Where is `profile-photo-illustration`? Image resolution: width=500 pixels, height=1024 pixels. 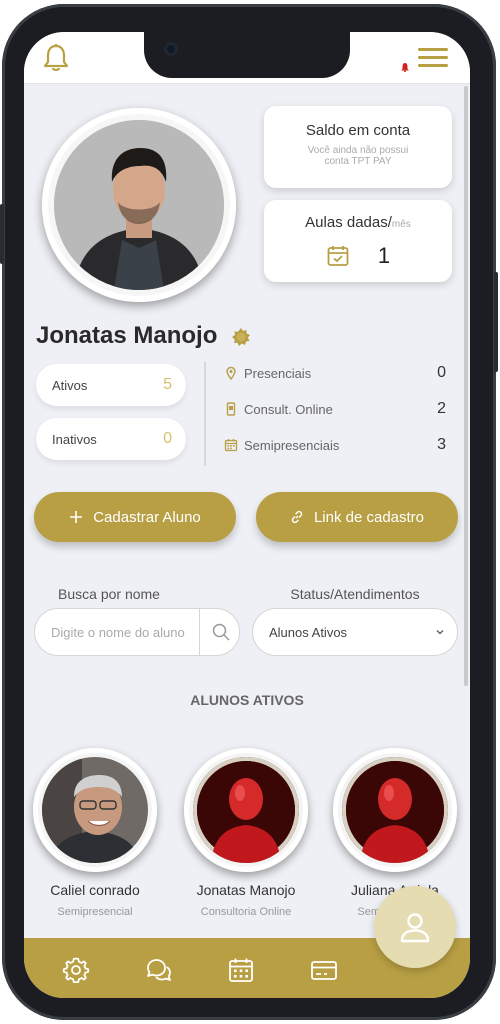
profile-photo-illustration is located at coordinates (139, 205).